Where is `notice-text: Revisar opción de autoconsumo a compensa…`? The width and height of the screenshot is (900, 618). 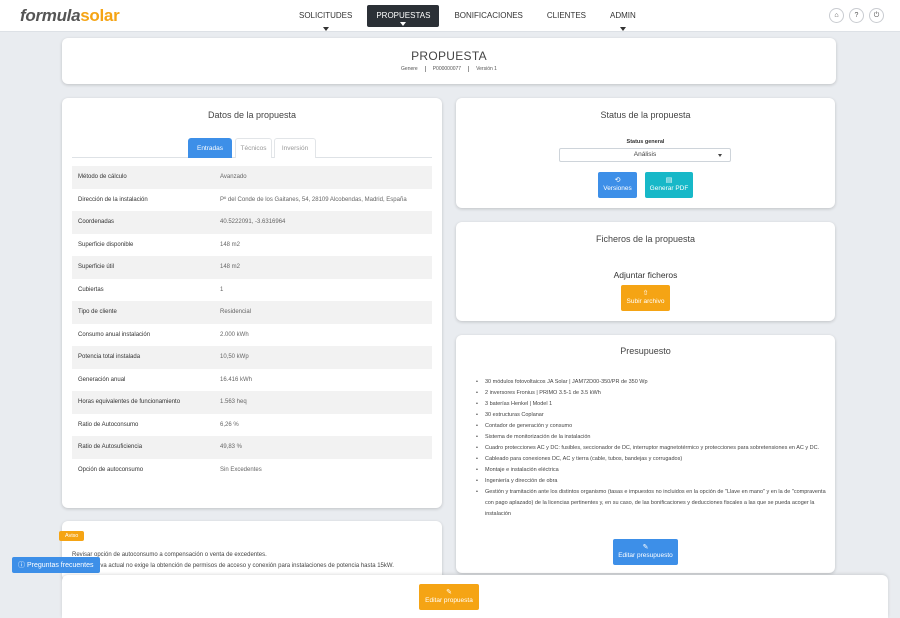 notice-text: Revisar opción de autoconsumo a compensa… is located at coordinates (233, 560).